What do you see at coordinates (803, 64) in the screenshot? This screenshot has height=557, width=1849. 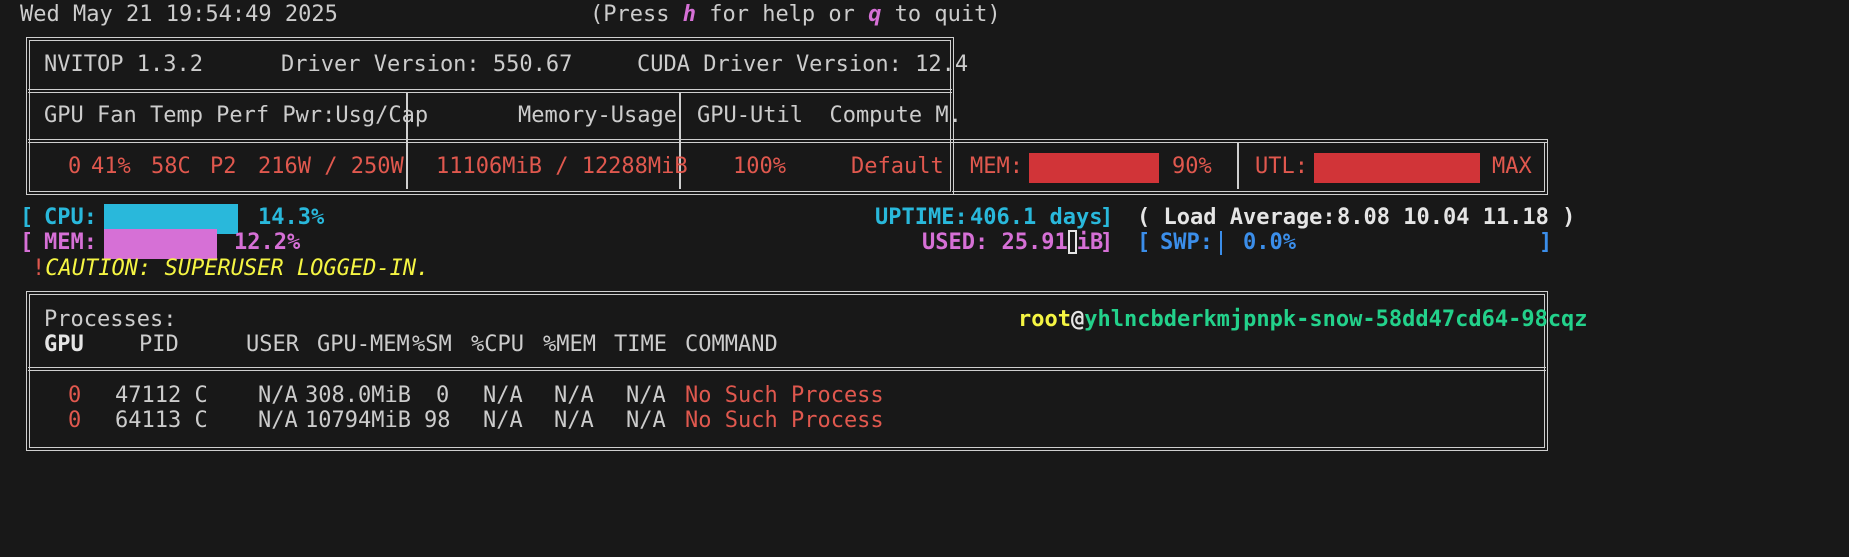 I see `cuda-version: CUDA Driver Version: 12.4` at bounding box center [803, 64].